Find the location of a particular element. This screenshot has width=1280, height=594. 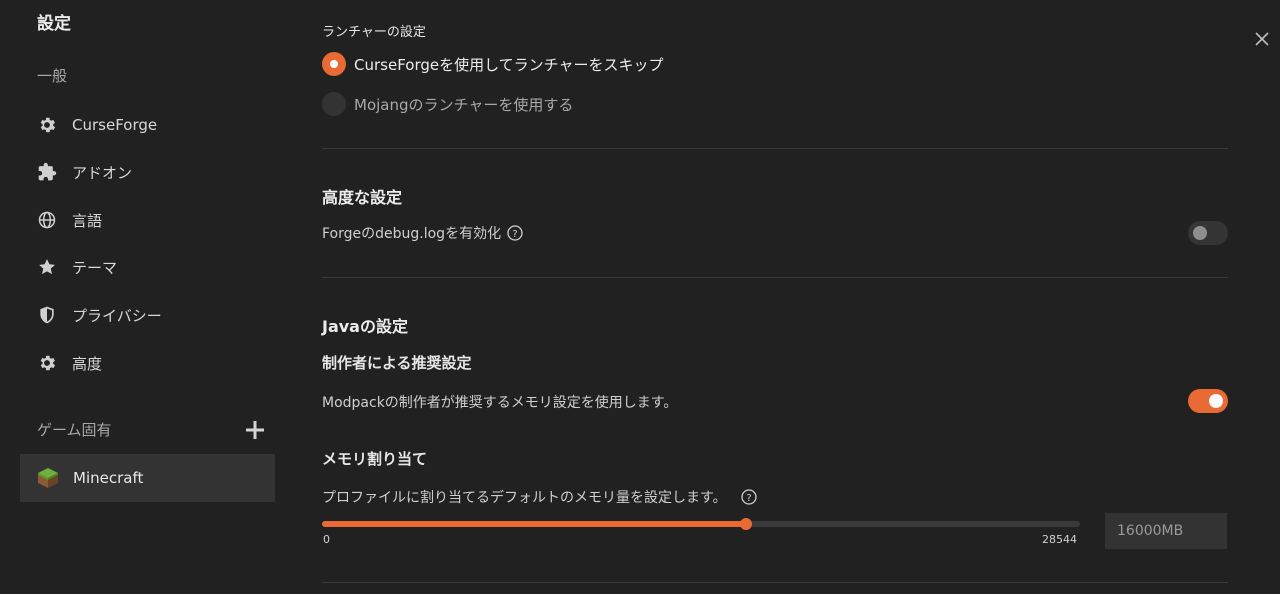

memory-slider is located at coordinates (701, 524).